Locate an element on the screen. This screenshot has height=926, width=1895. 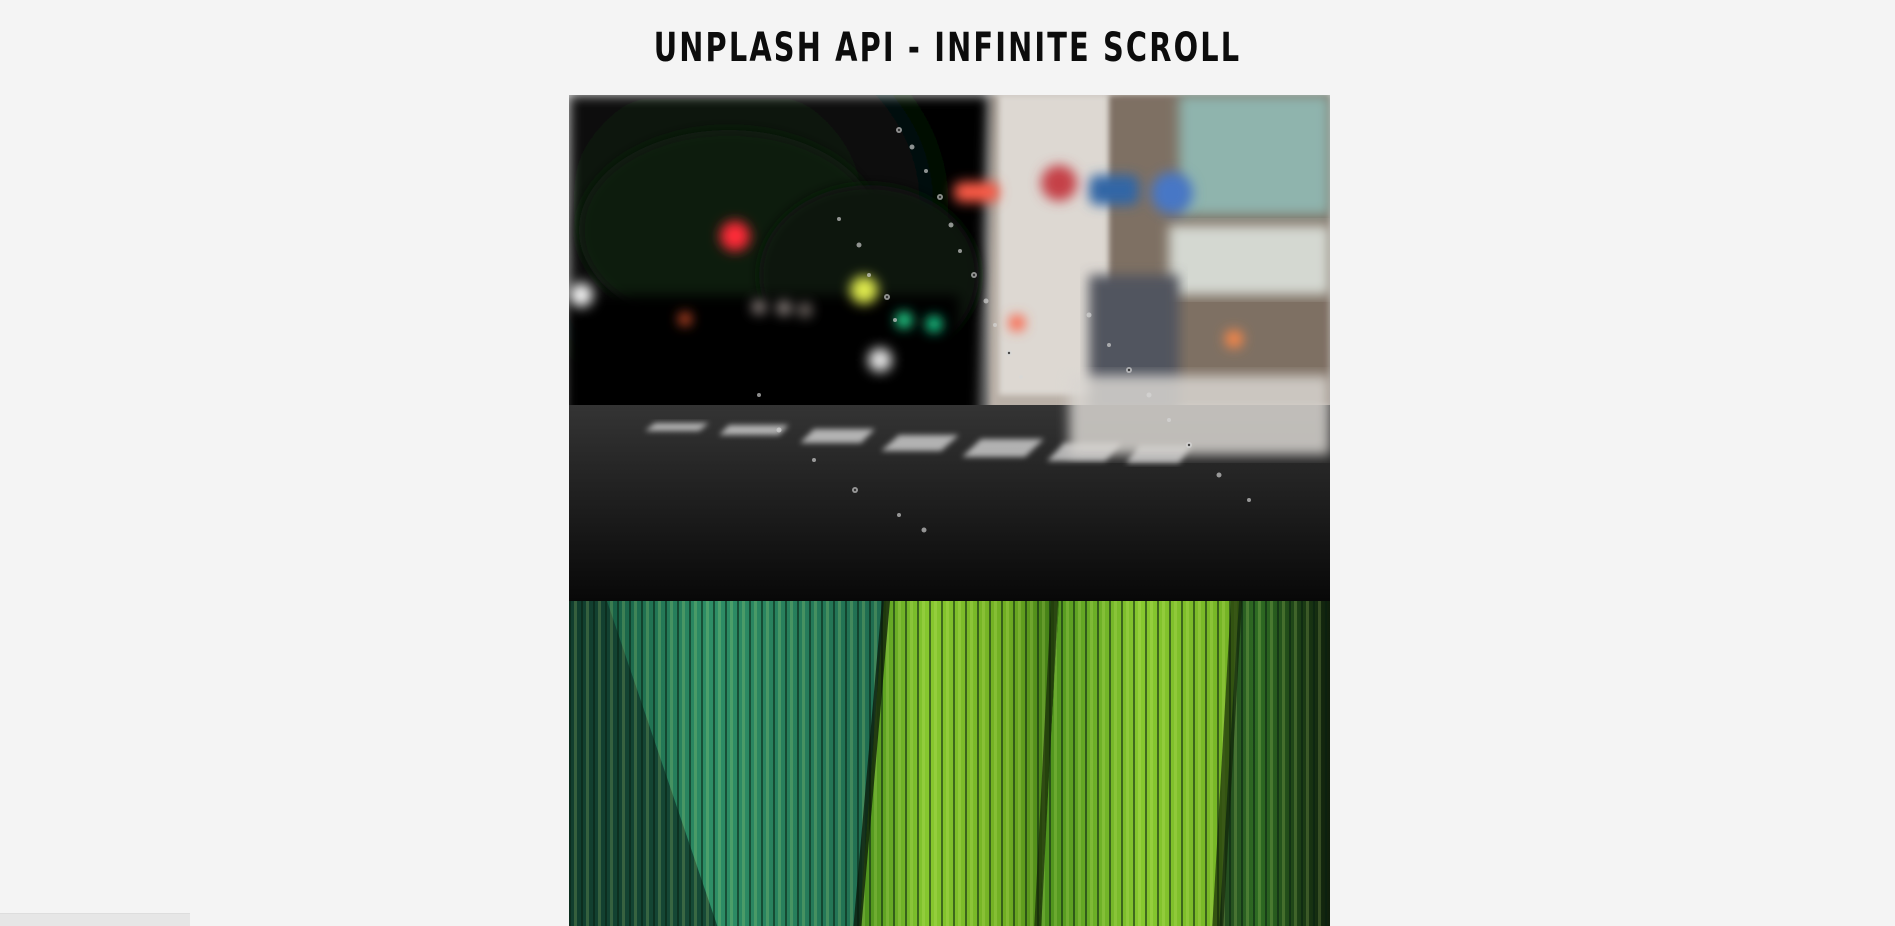
green-leaf-photo is located at coordinates (949, 763).